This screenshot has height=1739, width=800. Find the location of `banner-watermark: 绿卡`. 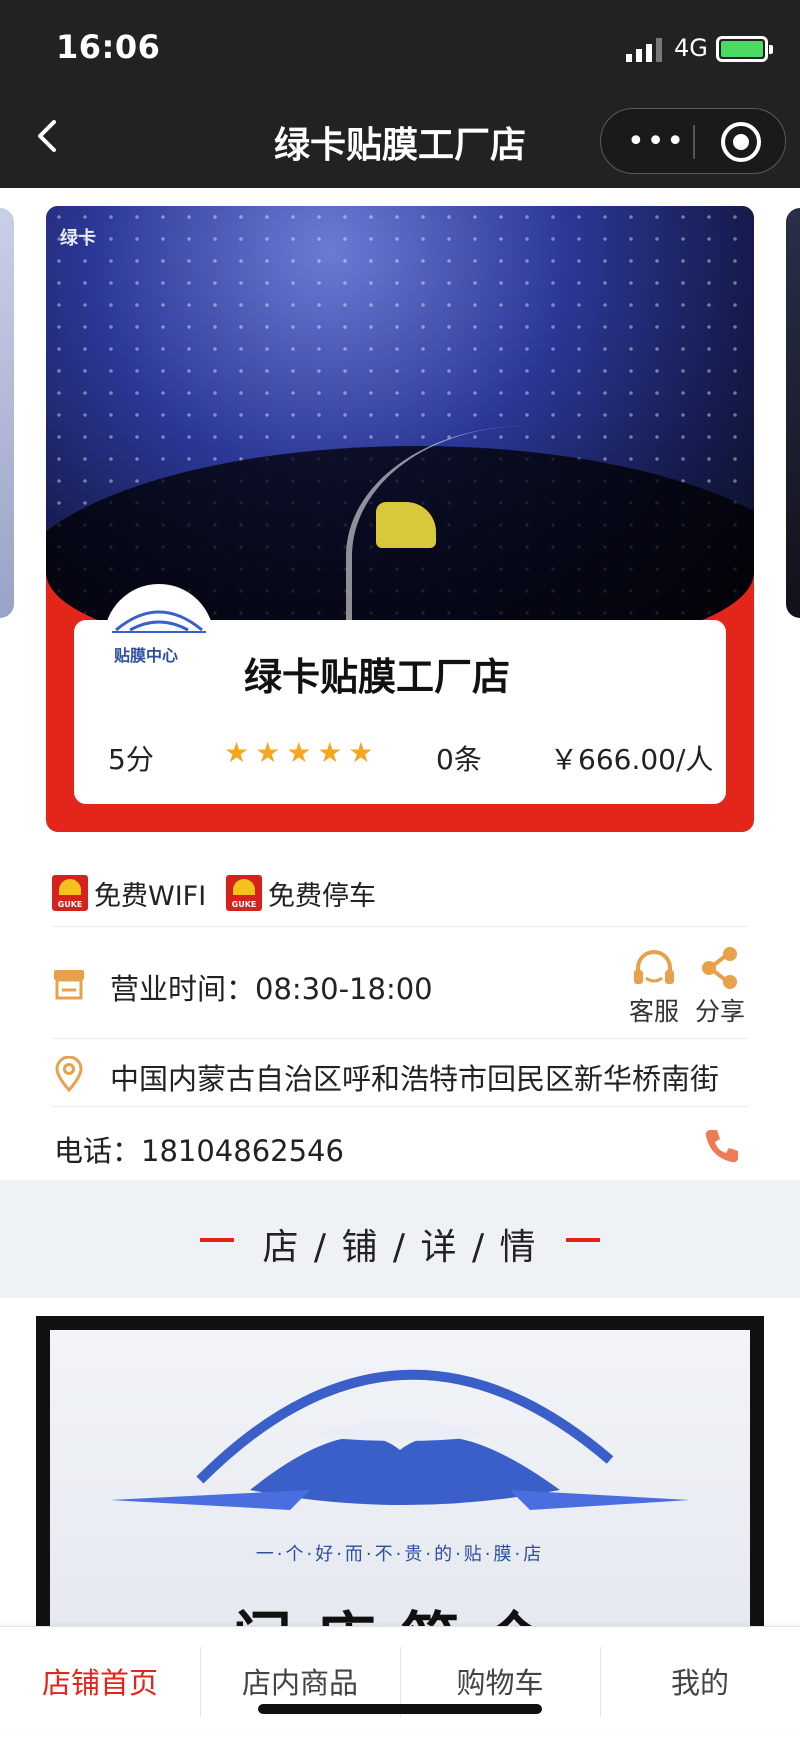

banner-watermark: 绿卡 is located at coordinates (78, 238).